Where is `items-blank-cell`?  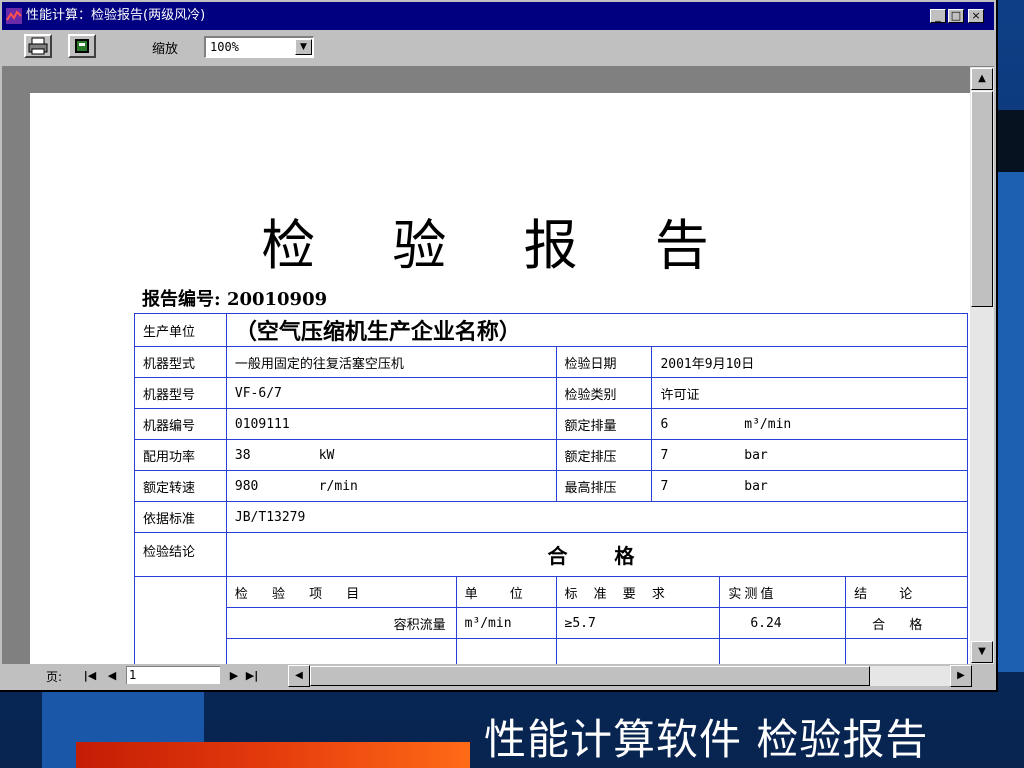
items-blank-cell is located at coordinates (180, 620).